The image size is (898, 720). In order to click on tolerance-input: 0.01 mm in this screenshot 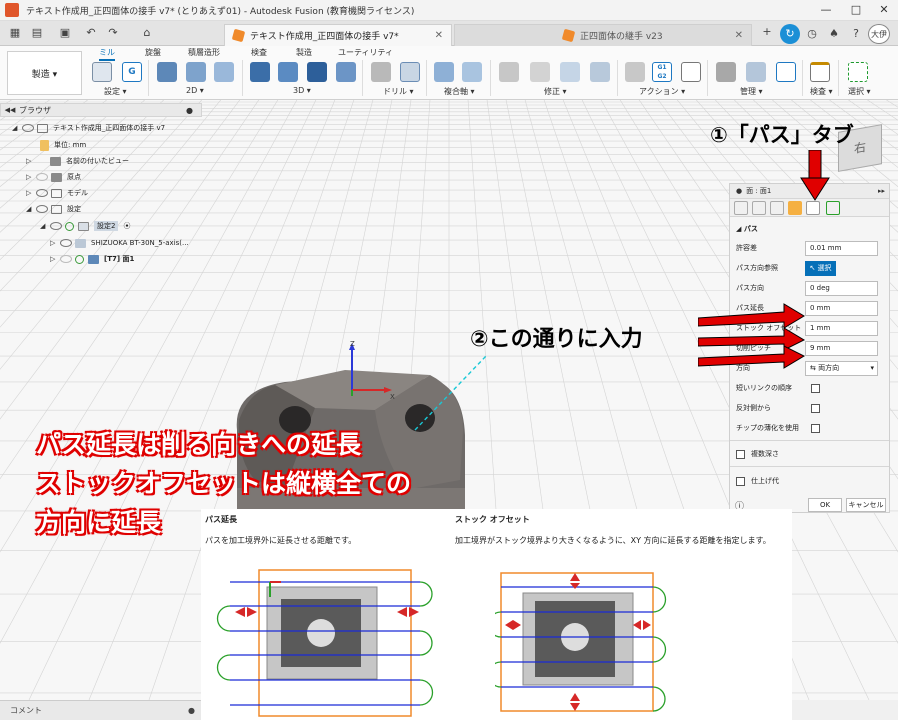, I will do `click(841, 248)`.